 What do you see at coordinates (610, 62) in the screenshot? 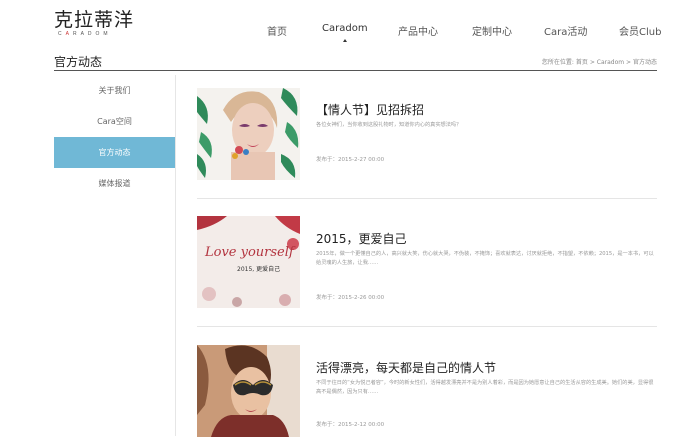
I see `breadcrumb-caradom: Caradom` at bounding box center [610, 62].